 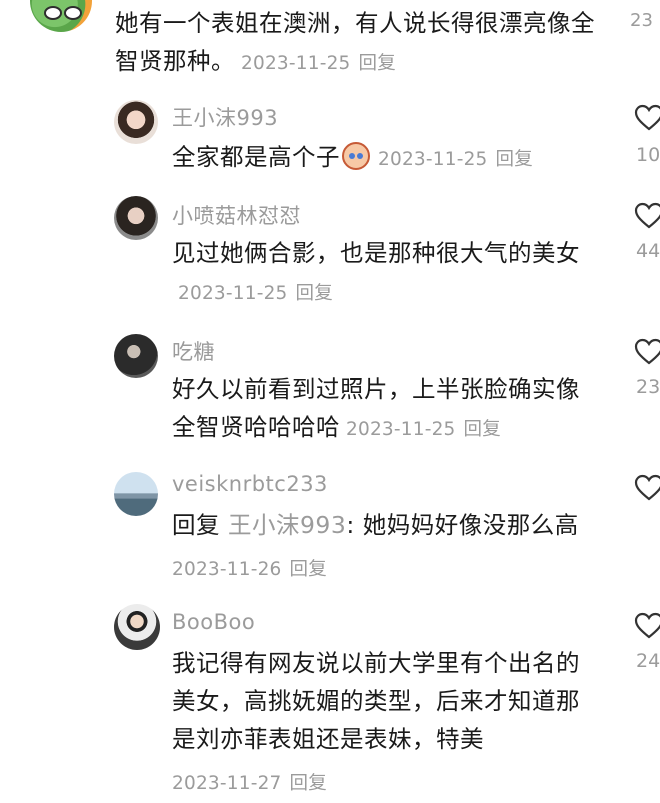 I want to click on username: 王小沫993, so click(x=225, y=117).